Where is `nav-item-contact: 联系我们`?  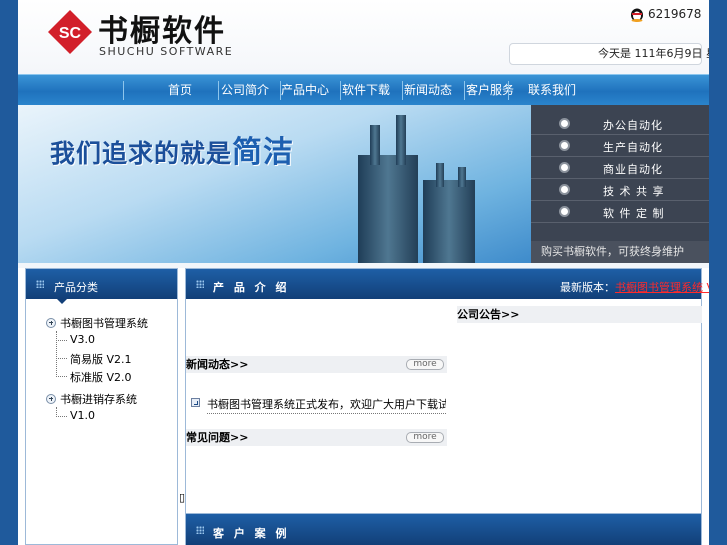 nav-item-contact: 联系我们 is located at coordinates (552, 90).